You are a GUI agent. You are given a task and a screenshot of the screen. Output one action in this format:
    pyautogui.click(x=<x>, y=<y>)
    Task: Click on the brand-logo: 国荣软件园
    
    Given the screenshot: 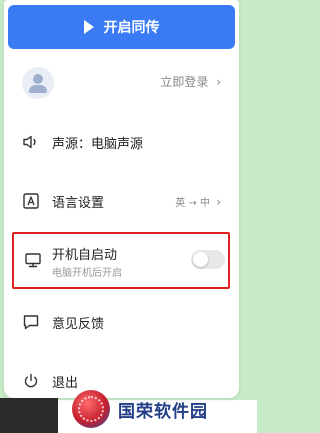 What is the action you would take?
    pyautogui.click(x=162, y=409)
    